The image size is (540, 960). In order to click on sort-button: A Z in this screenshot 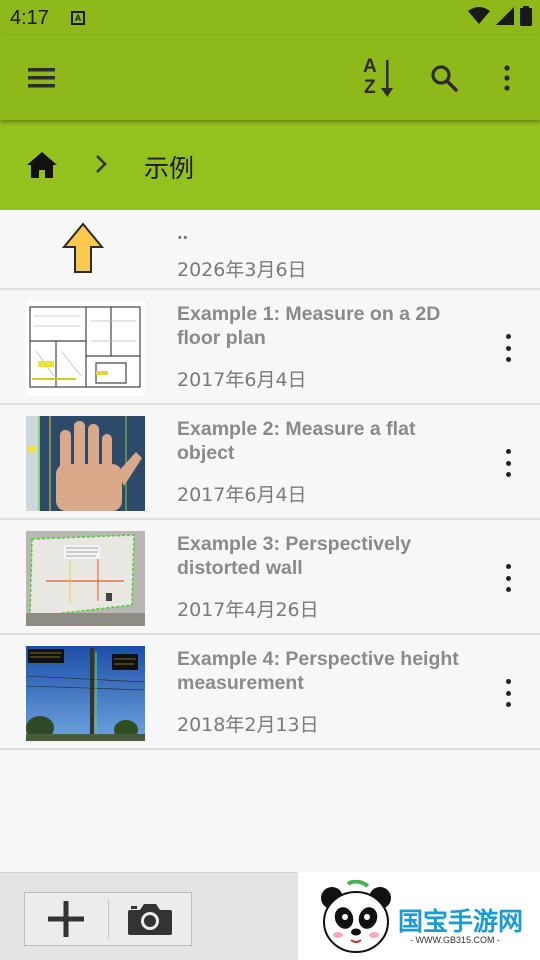, I will do `click(378, 78)`.